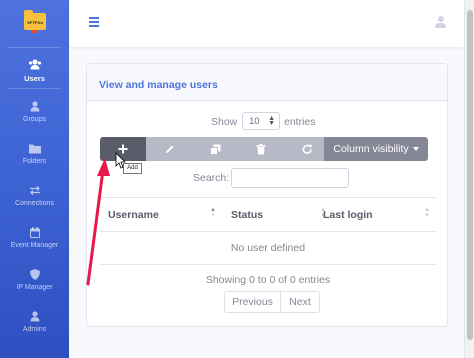 The width and height of the screenshot is (474, 358). I want to click on add-button, so click(123, 149).